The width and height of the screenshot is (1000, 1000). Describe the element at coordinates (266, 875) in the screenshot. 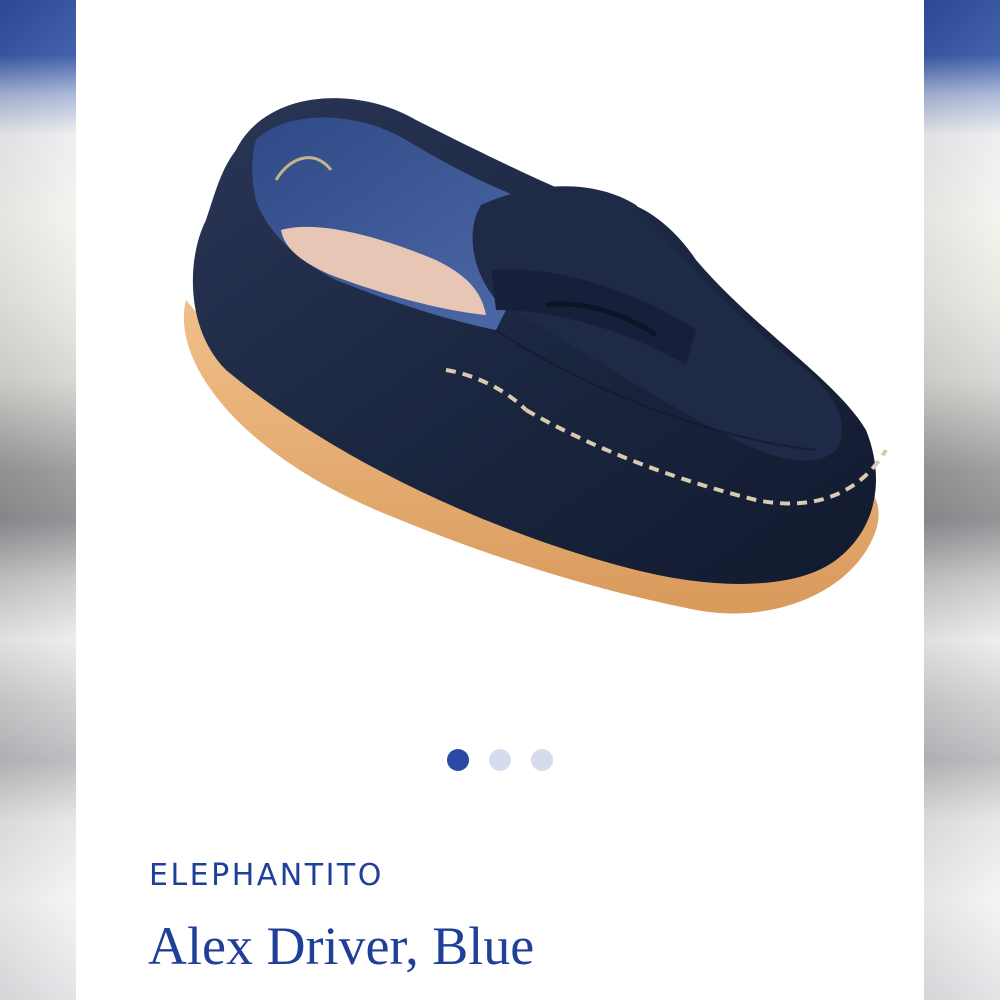

I see `brand-name: ELEPHANTITO` at that location.